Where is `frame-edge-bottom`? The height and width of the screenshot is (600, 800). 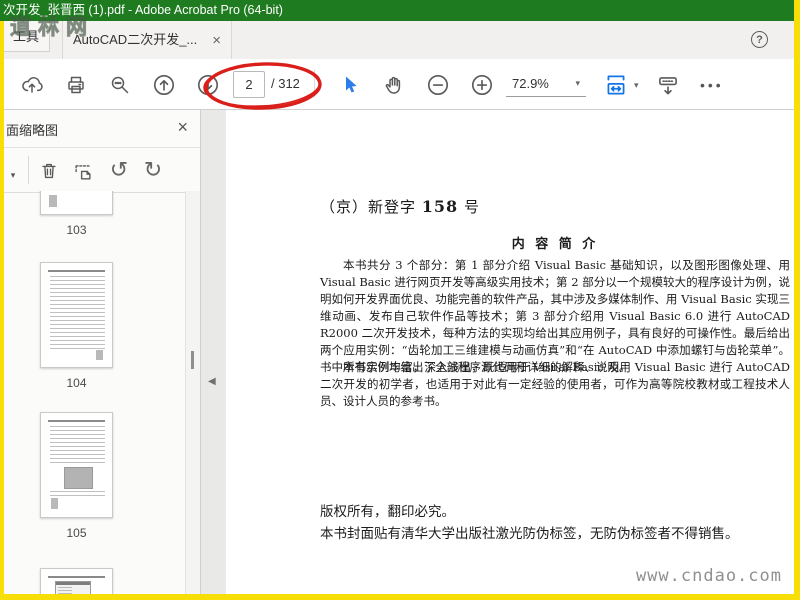 frame-edge-bottom is located at coordinates (400, 597).